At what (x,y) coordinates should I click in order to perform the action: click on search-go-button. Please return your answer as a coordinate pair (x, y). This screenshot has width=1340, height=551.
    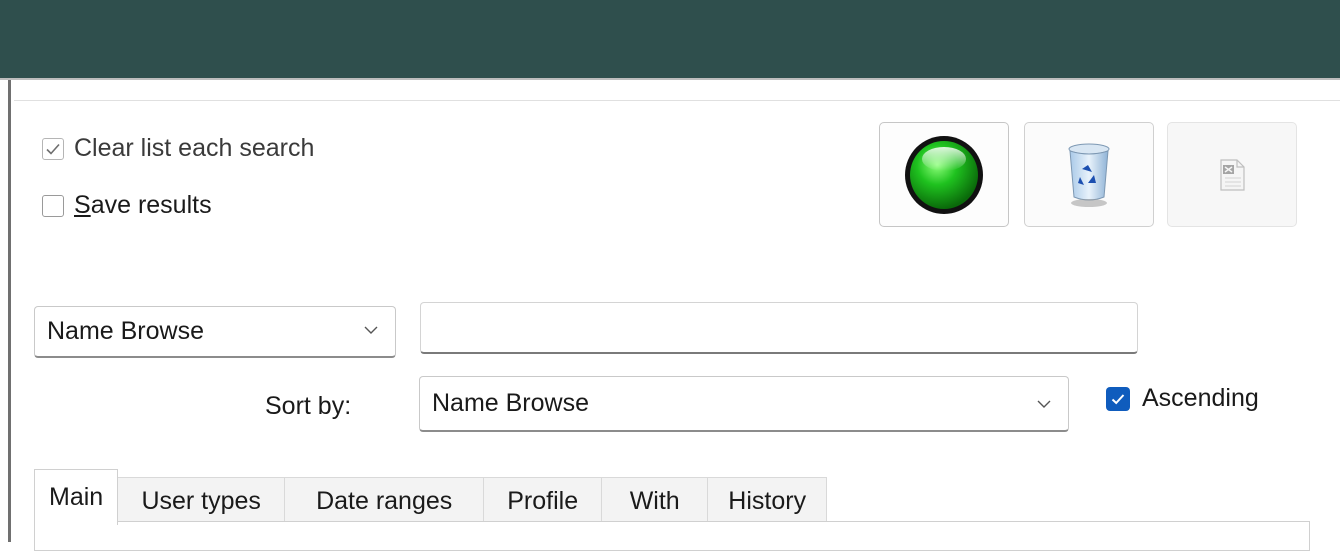
    Looking at the image, I should click on (944, 174).